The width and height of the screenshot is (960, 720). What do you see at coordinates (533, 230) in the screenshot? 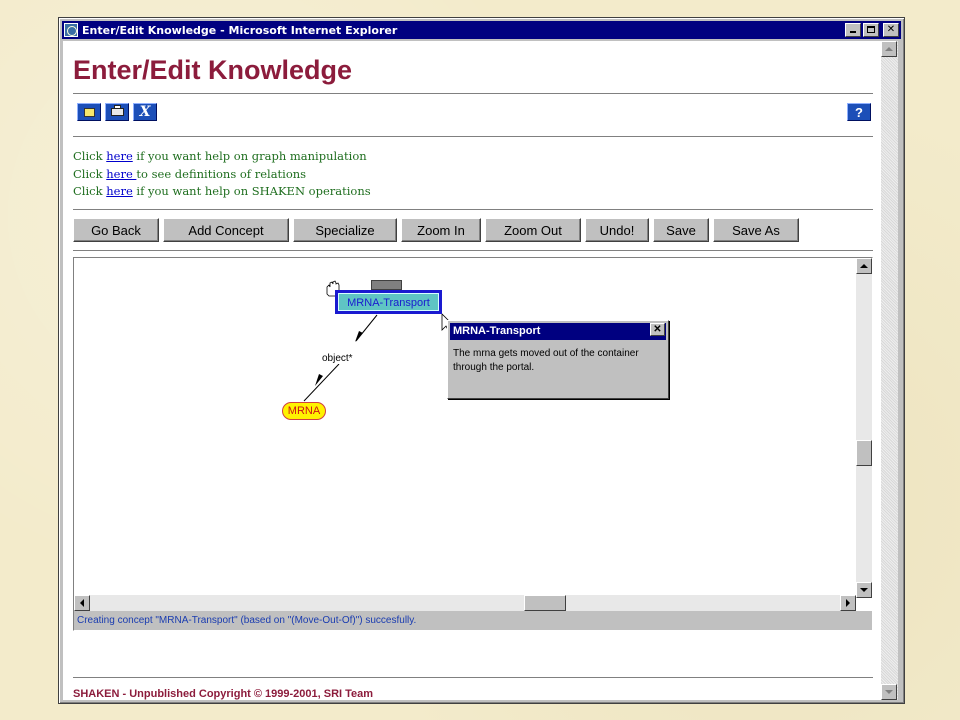
I see `zoom-out-button: Zoom Out` at bounding box center [533, 230].